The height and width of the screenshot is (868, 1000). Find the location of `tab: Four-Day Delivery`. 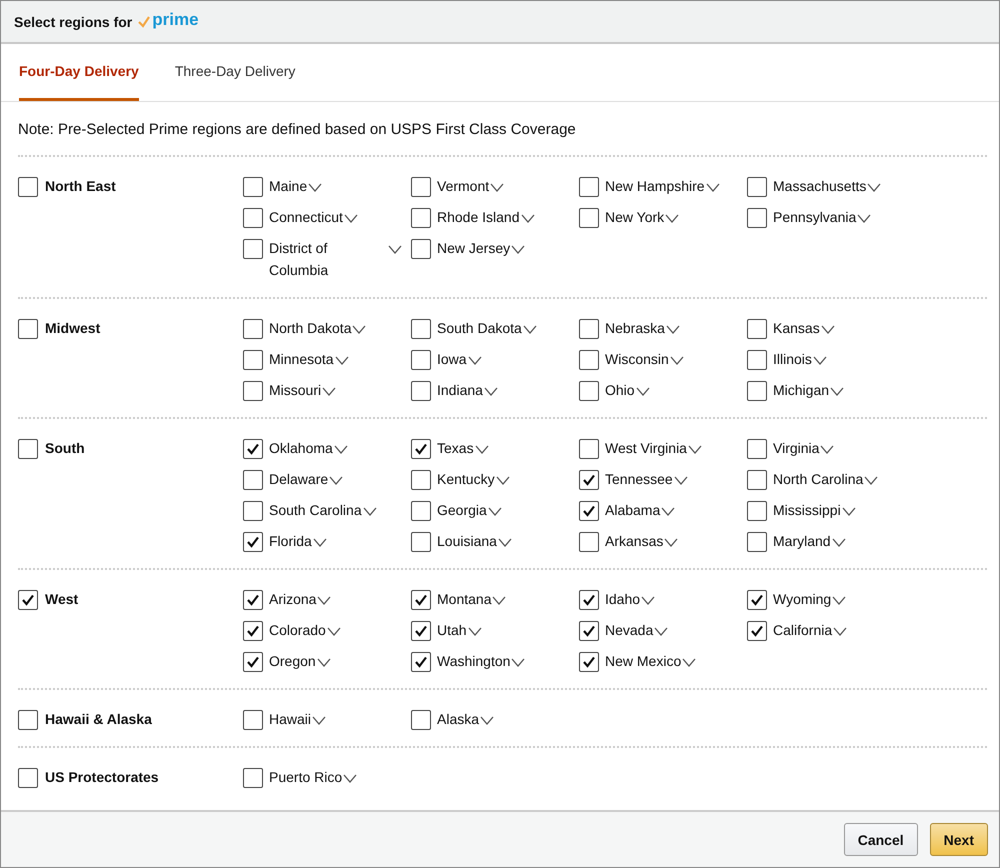

tab: Four-Day Delivery is located at coordinates (79, 72).